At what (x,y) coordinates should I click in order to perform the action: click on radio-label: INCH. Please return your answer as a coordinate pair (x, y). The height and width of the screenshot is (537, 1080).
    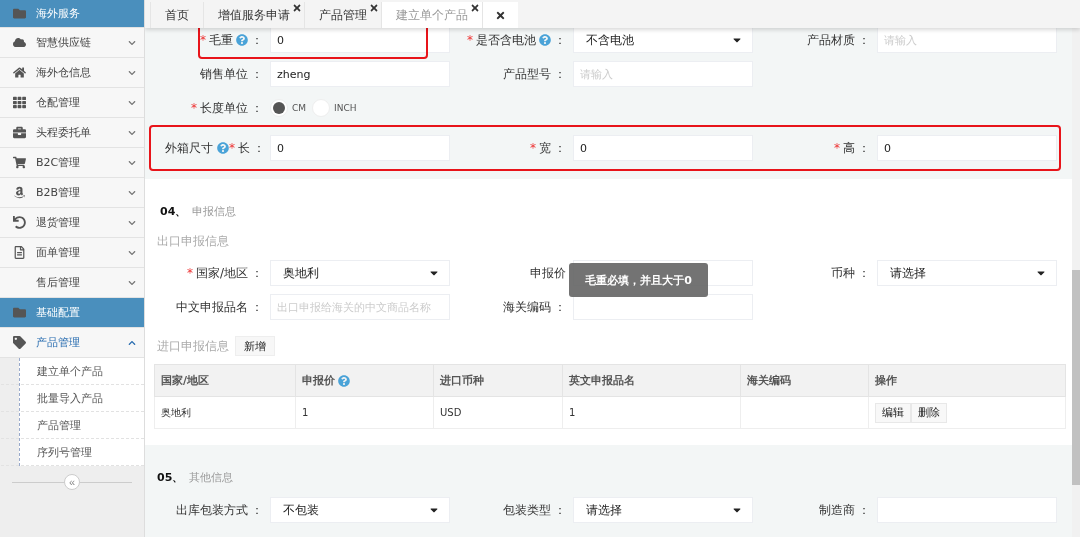
    Looking at the image, I should click on (345, 108).